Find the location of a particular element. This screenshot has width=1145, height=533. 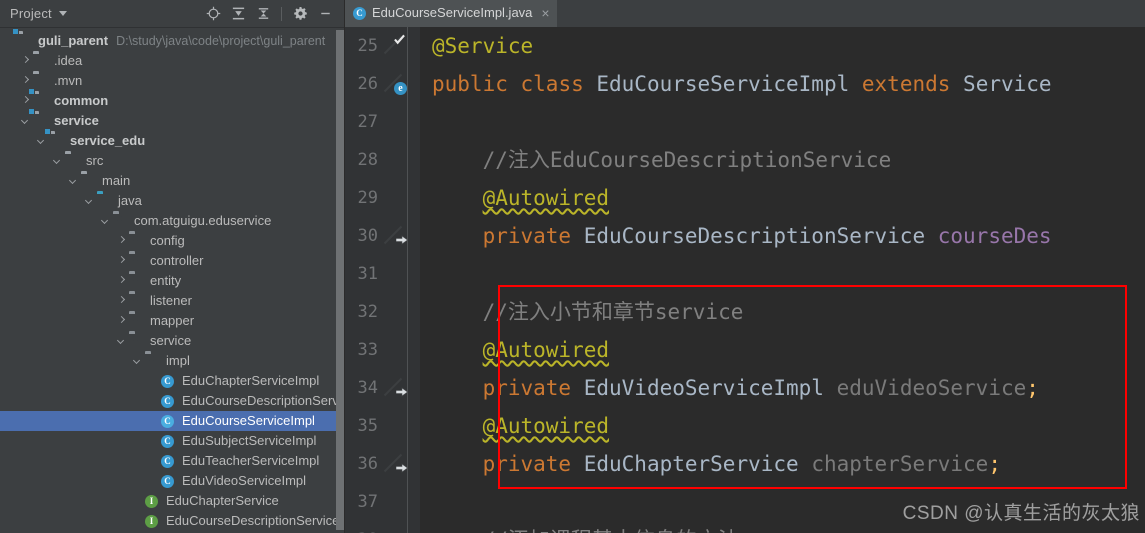

code-token: EduCourseDescriptionService is located at coordinates (760, 236).